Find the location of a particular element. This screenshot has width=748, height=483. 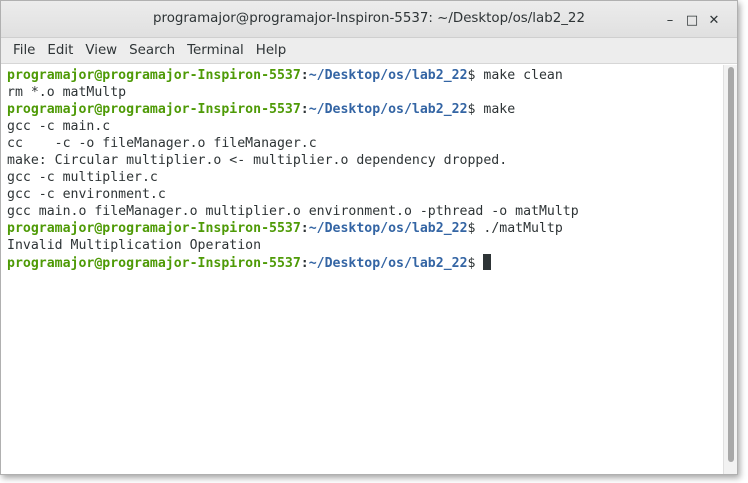

menu-search: Search is located at coordinates (152, 51).